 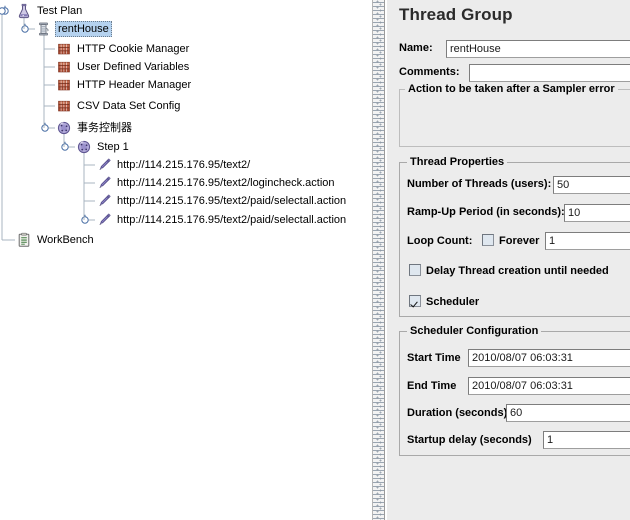 I want to click on startup-delay-label: Startup delay (seconds), so click(x=469, y=440).